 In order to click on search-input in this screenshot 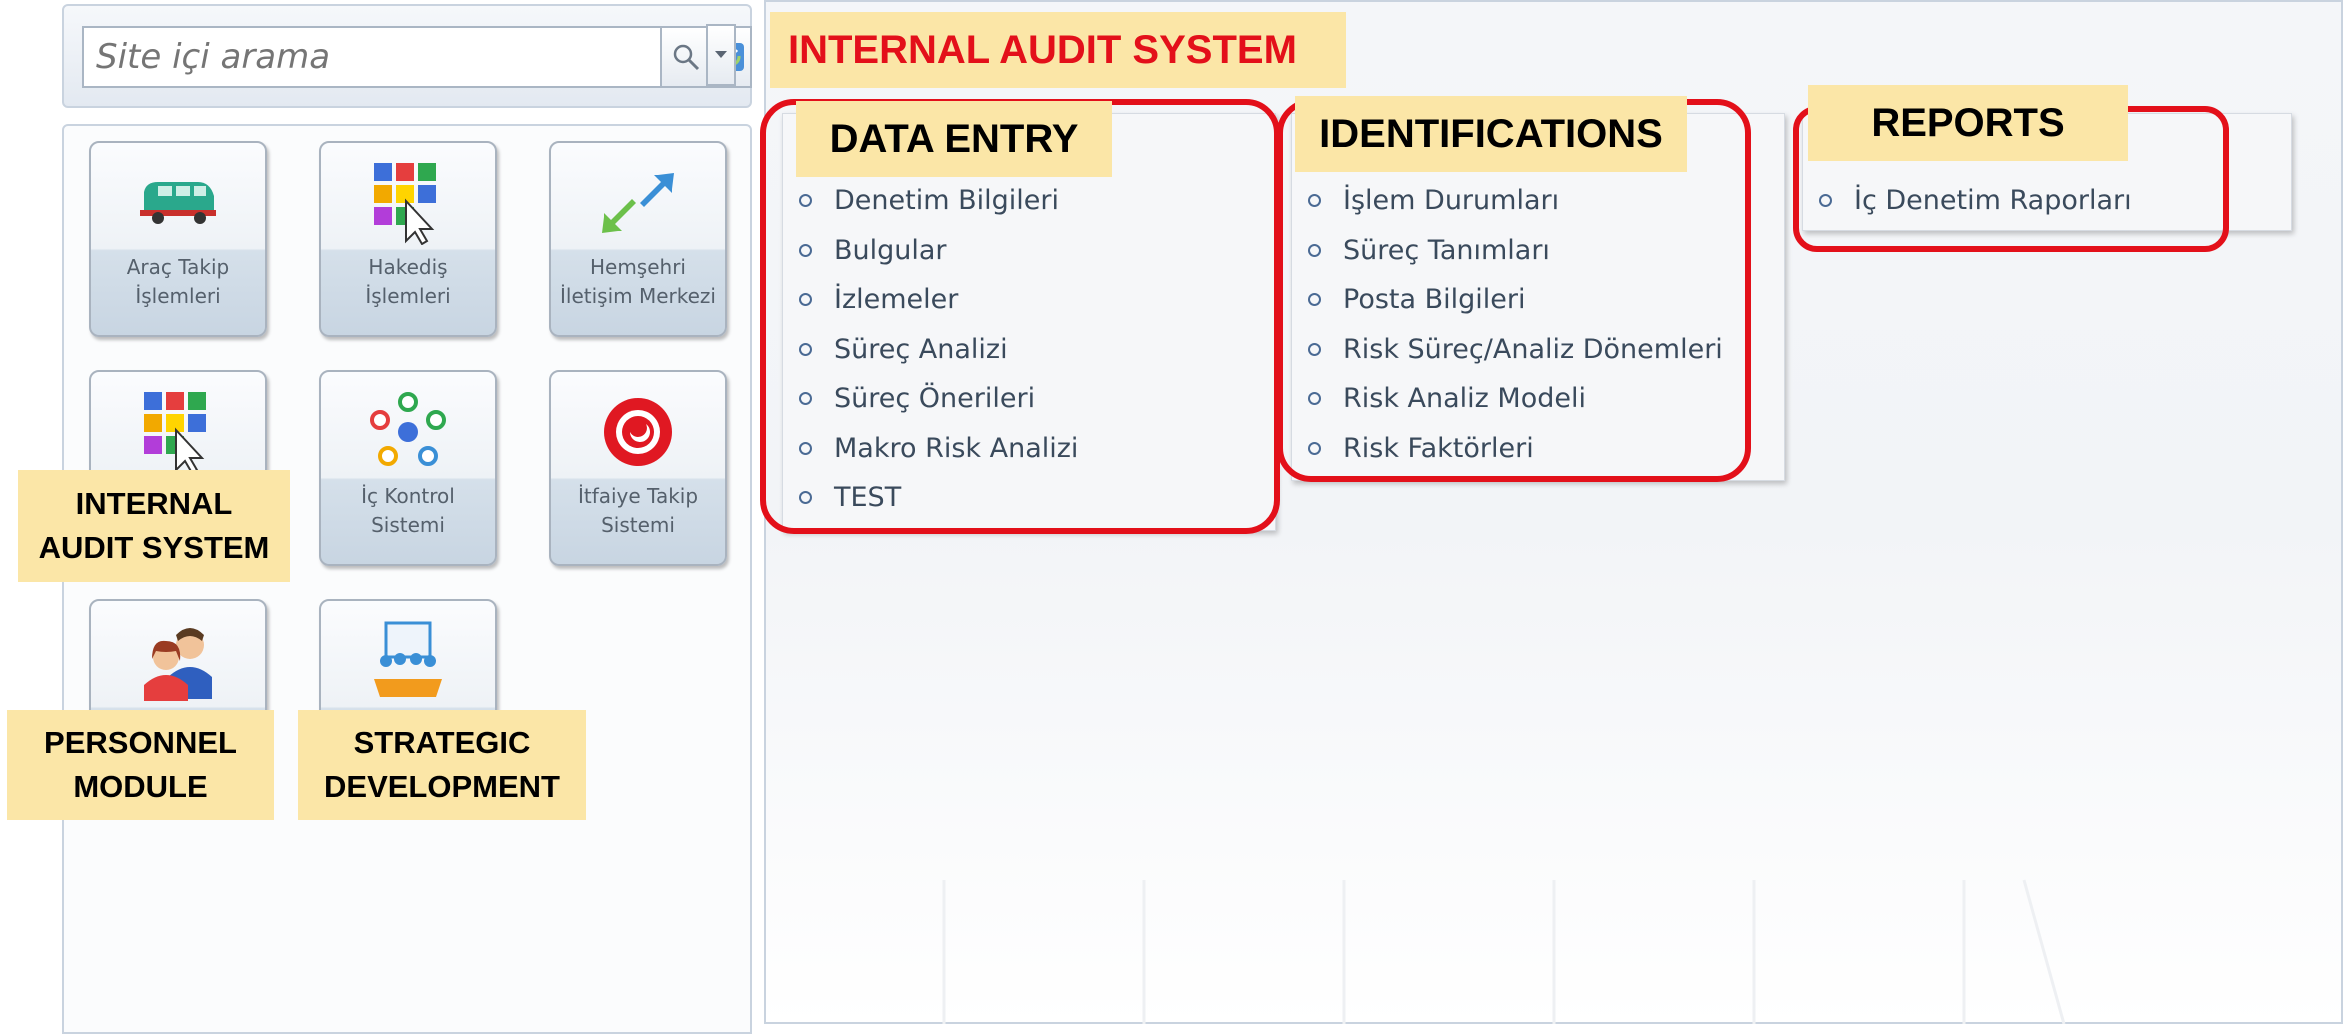, I will do `click(372, 57)`.